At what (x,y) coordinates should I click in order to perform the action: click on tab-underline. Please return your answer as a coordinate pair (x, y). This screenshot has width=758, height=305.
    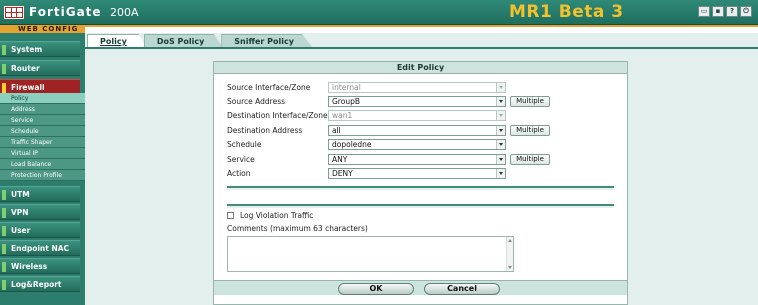
    Looking at the image, I should click on (421, 48).